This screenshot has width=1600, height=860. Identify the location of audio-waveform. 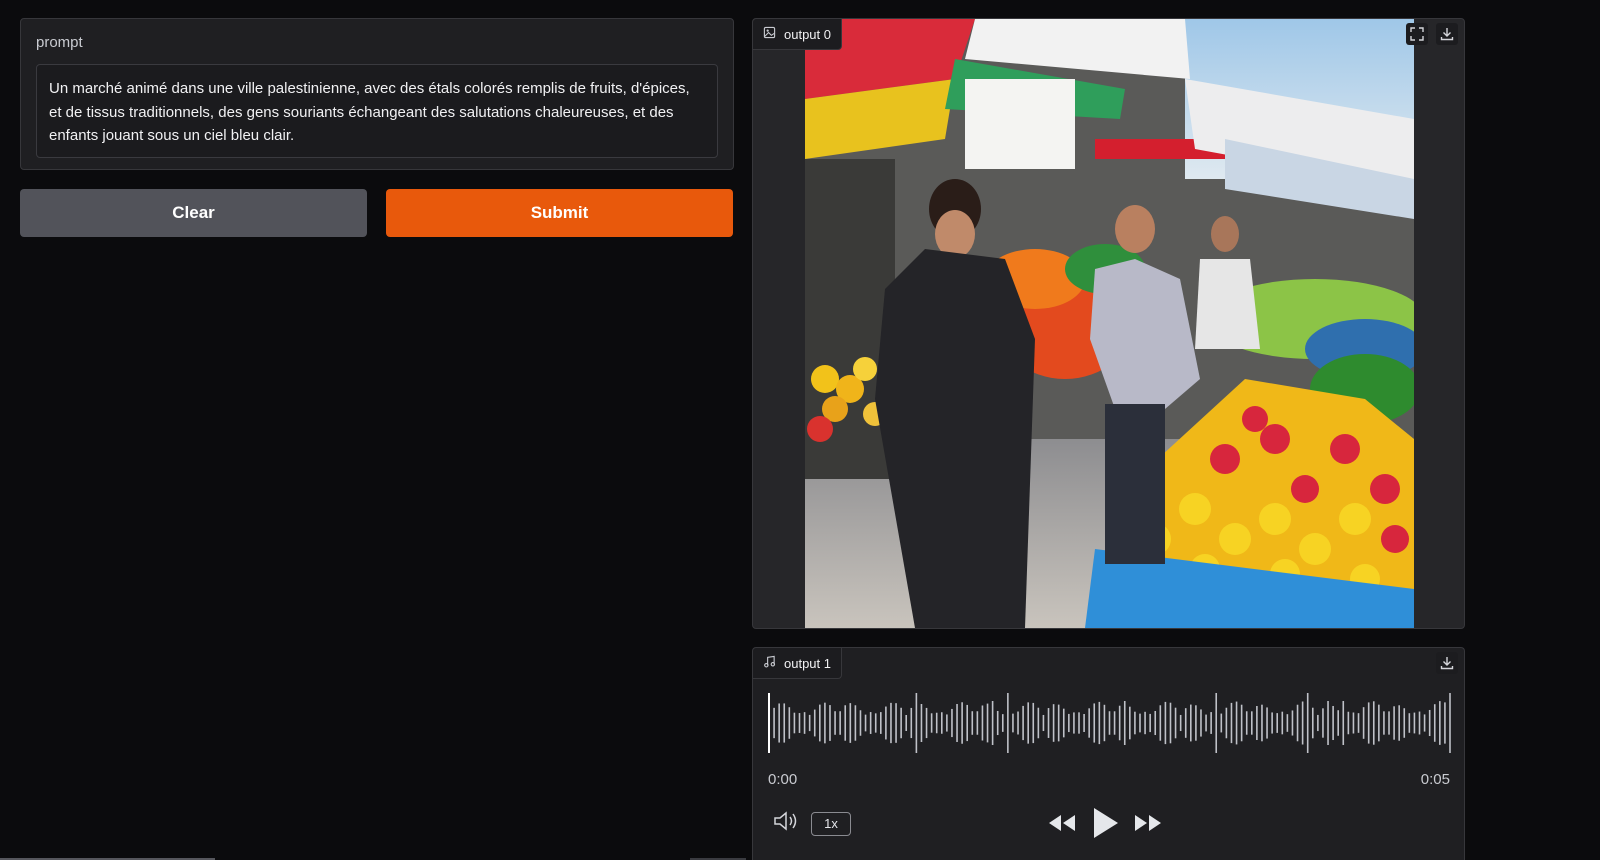
(1109, 723).